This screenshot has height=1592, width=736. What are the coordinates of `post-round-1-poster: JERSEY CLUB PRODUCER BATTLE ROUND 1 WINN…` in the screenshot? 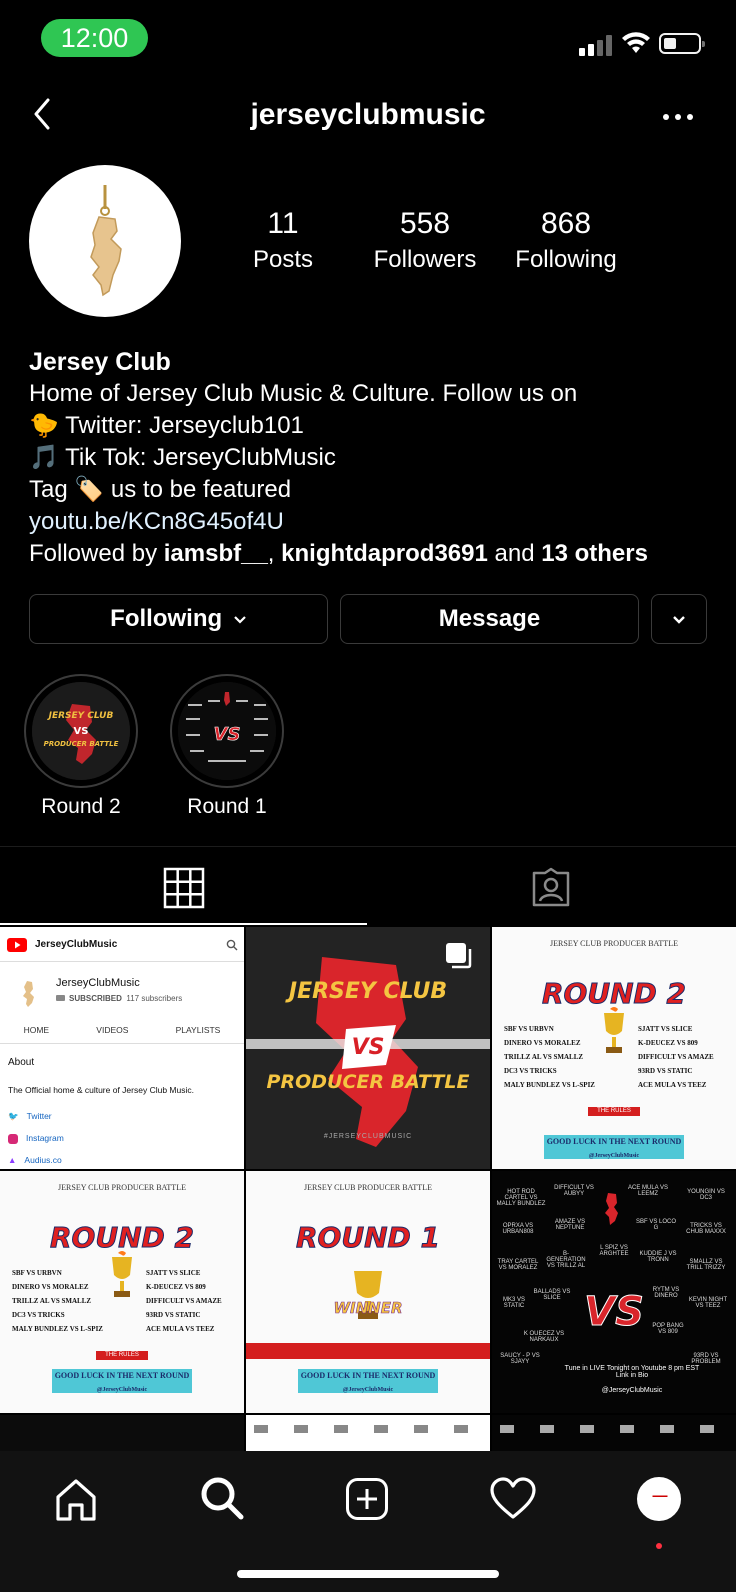 It's located at (368, 1292).